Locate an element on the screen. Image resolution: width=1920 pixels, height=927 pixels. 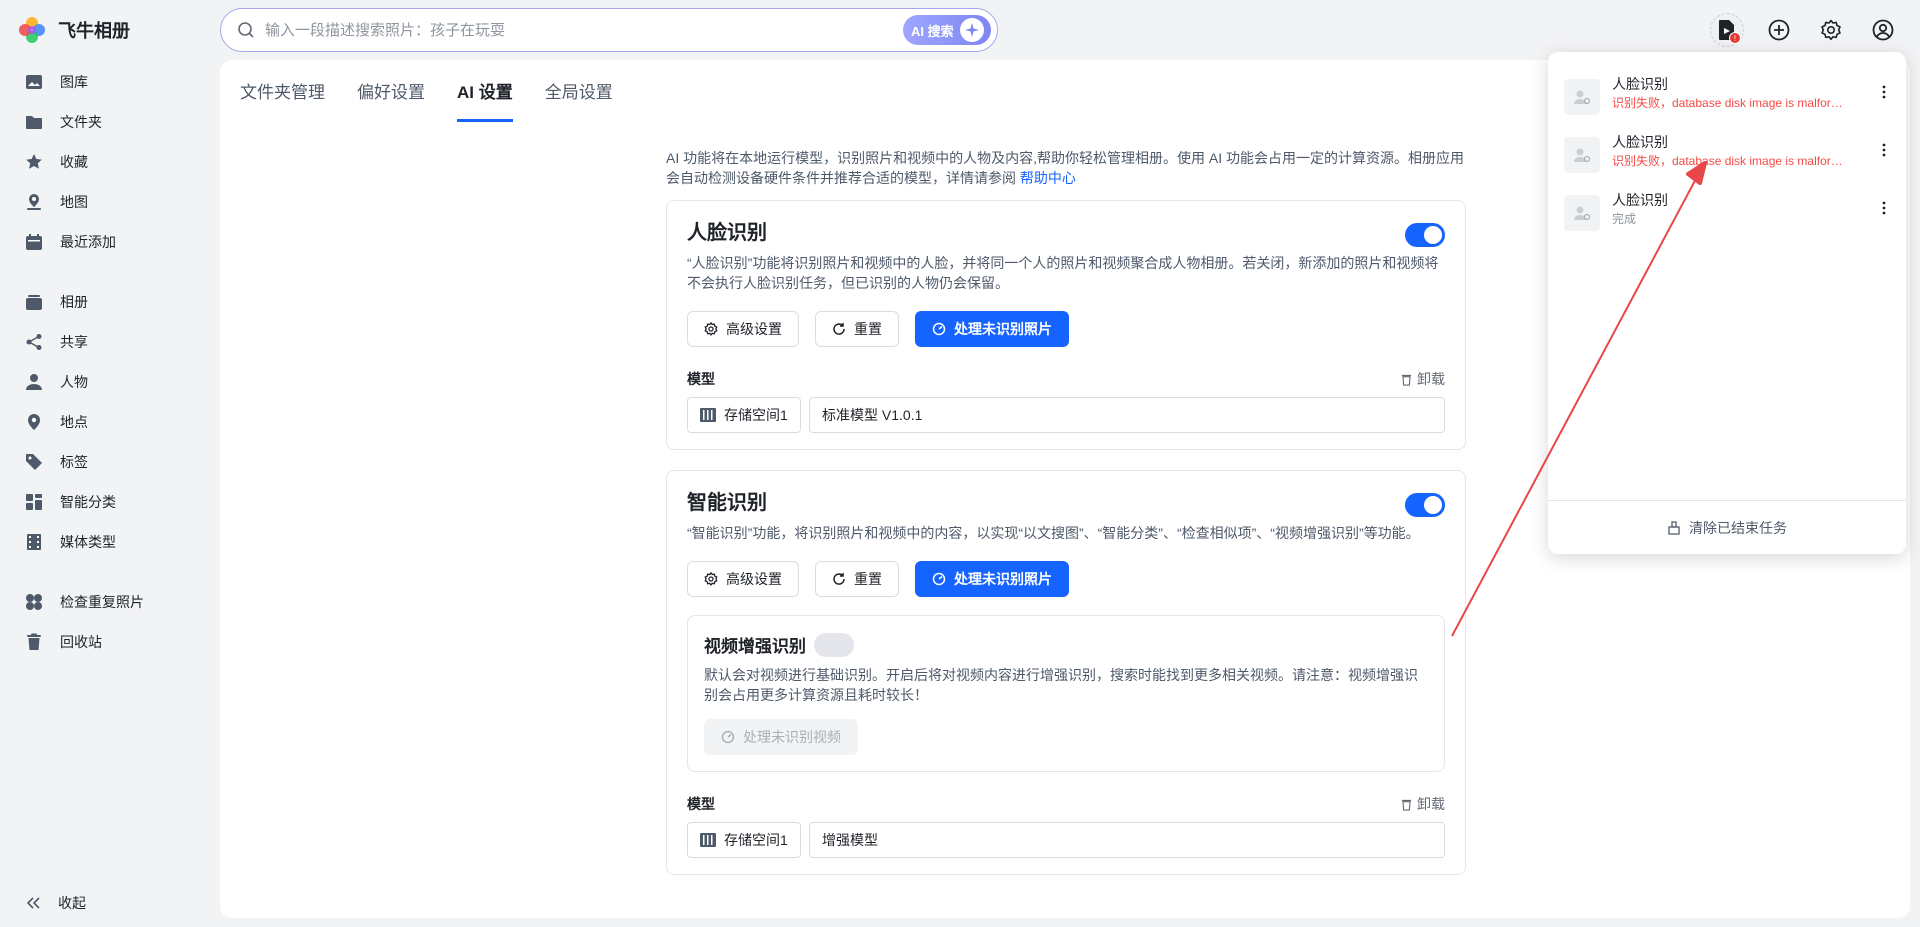
sidebar-item-smart-category: 智能分类 is located at coordinates (110, 502).